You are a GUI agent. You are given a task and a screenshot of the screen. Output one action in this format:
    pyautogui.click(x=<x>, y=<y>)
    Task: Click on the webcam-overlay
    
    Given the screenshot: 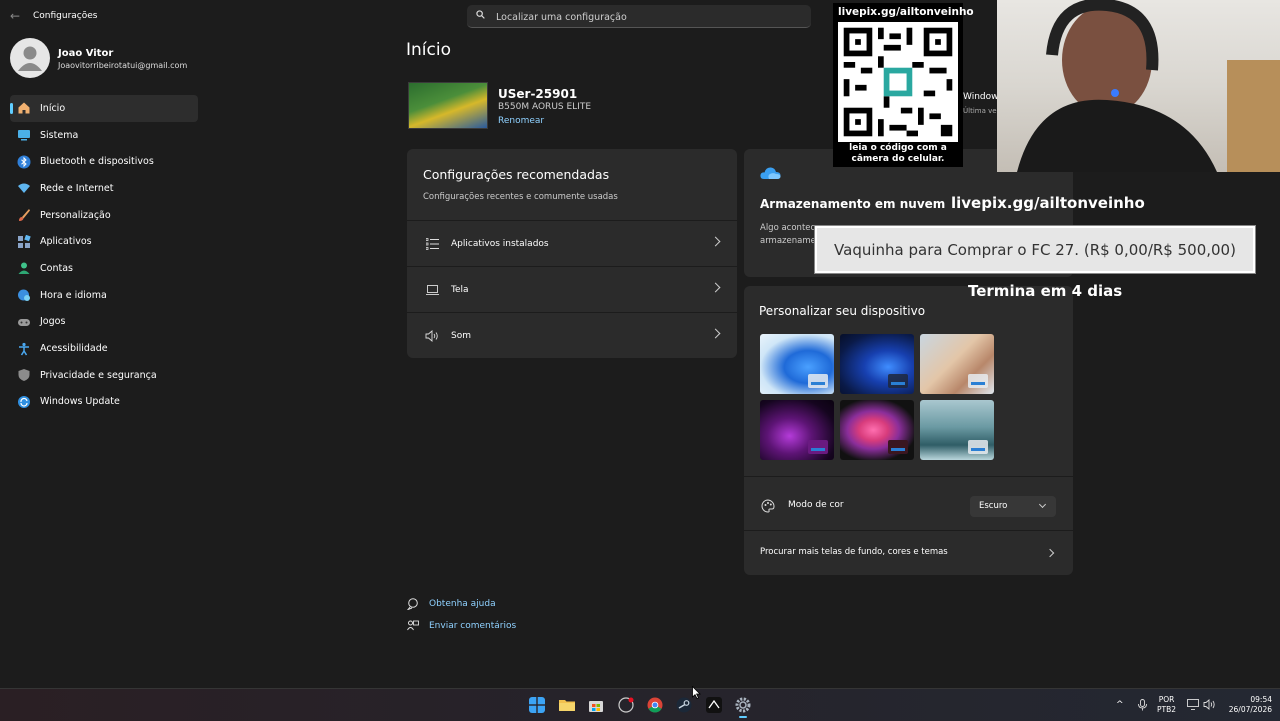 What is the action you would take?
    pyautogui.click(x=1138, y=86)
    